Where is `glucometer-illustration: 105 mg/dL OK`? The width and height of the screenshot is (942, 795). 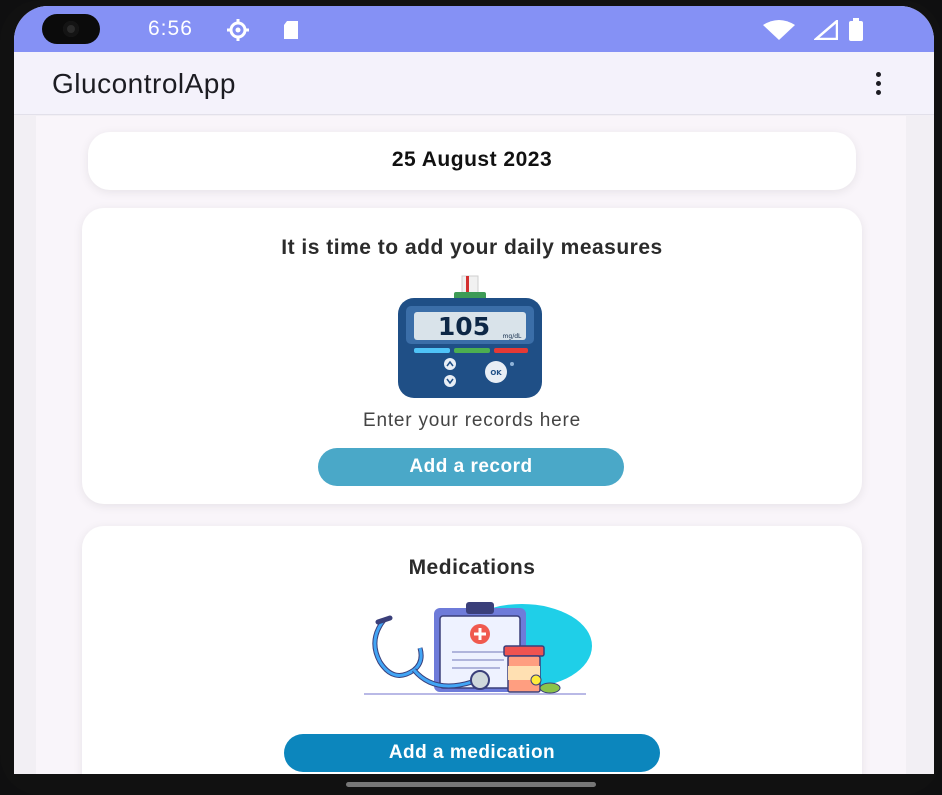 glucometer-illustration: 105 mg/dL OK is located at coordinates (470, 336).